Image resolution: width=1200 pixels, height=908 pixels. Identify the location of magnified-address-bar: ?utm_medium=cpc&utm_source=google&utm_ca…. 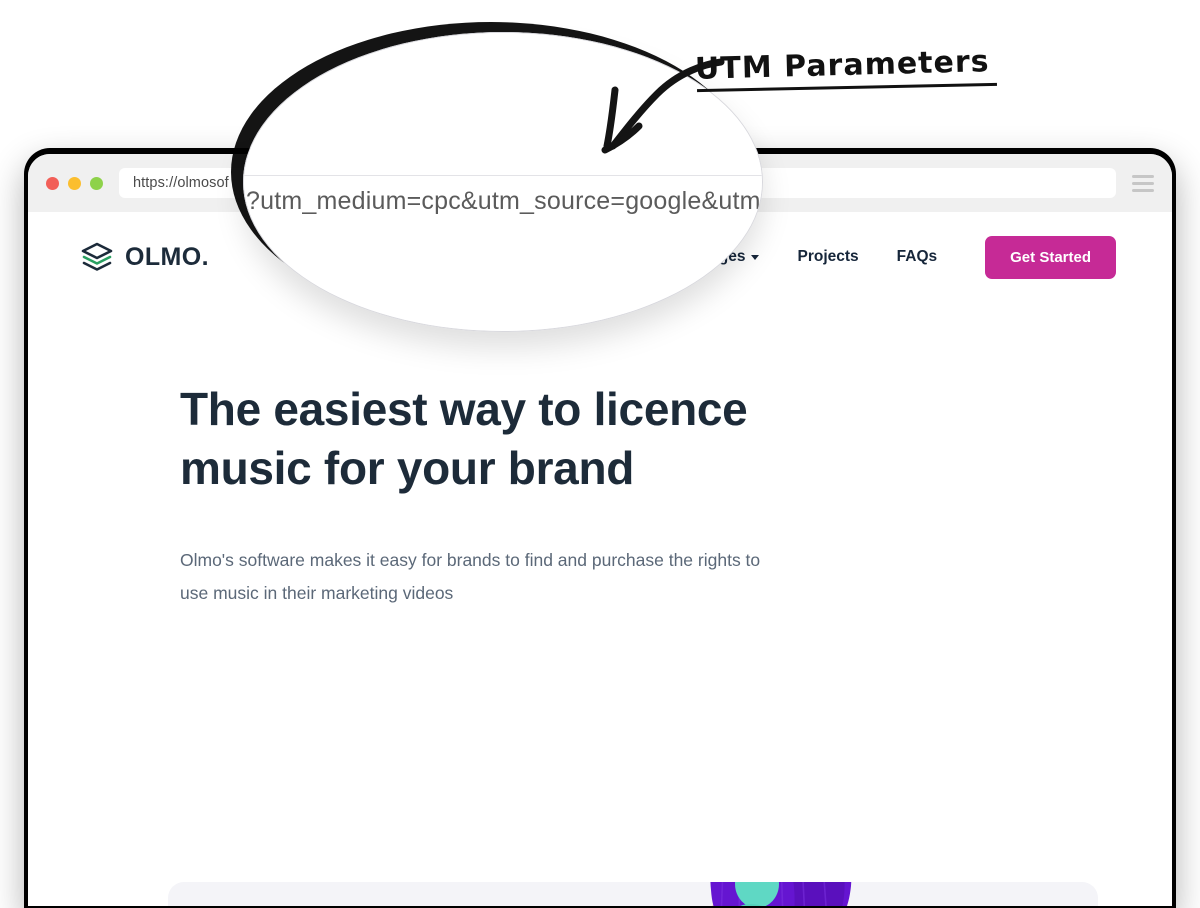
(503, 201).